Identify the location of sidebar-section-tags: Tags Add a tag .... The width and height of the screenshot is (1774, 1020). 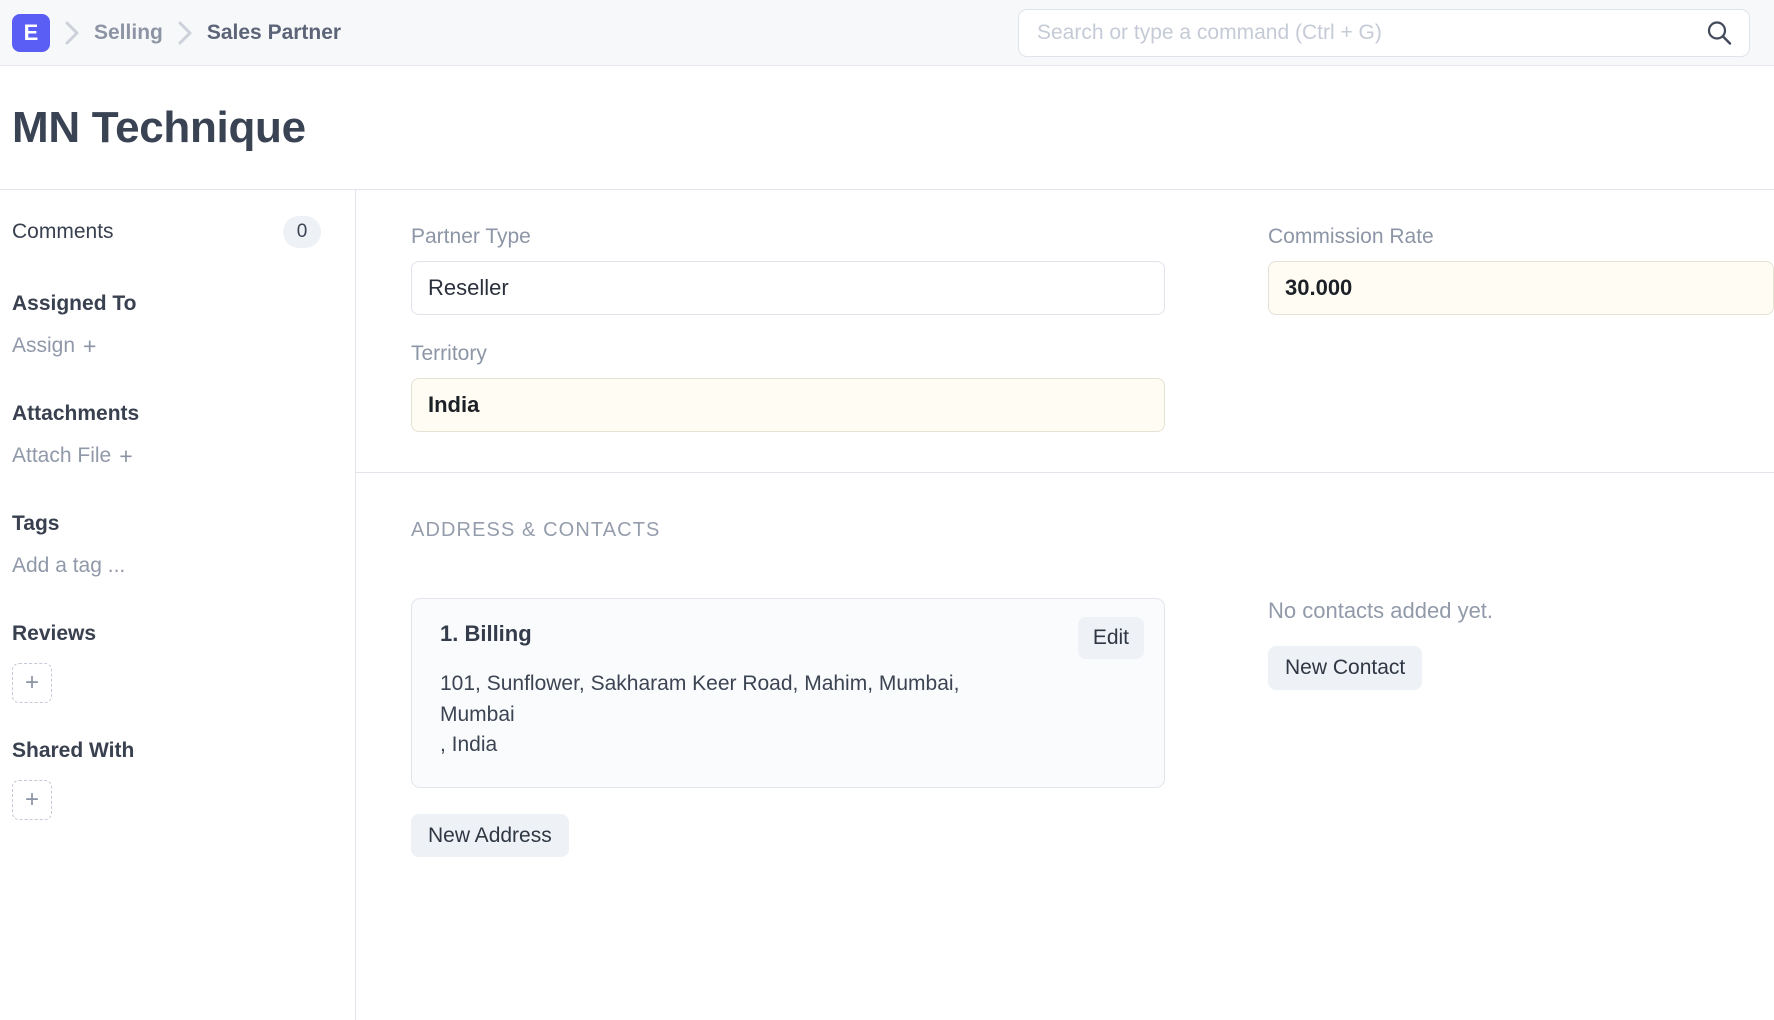
(177, 545).